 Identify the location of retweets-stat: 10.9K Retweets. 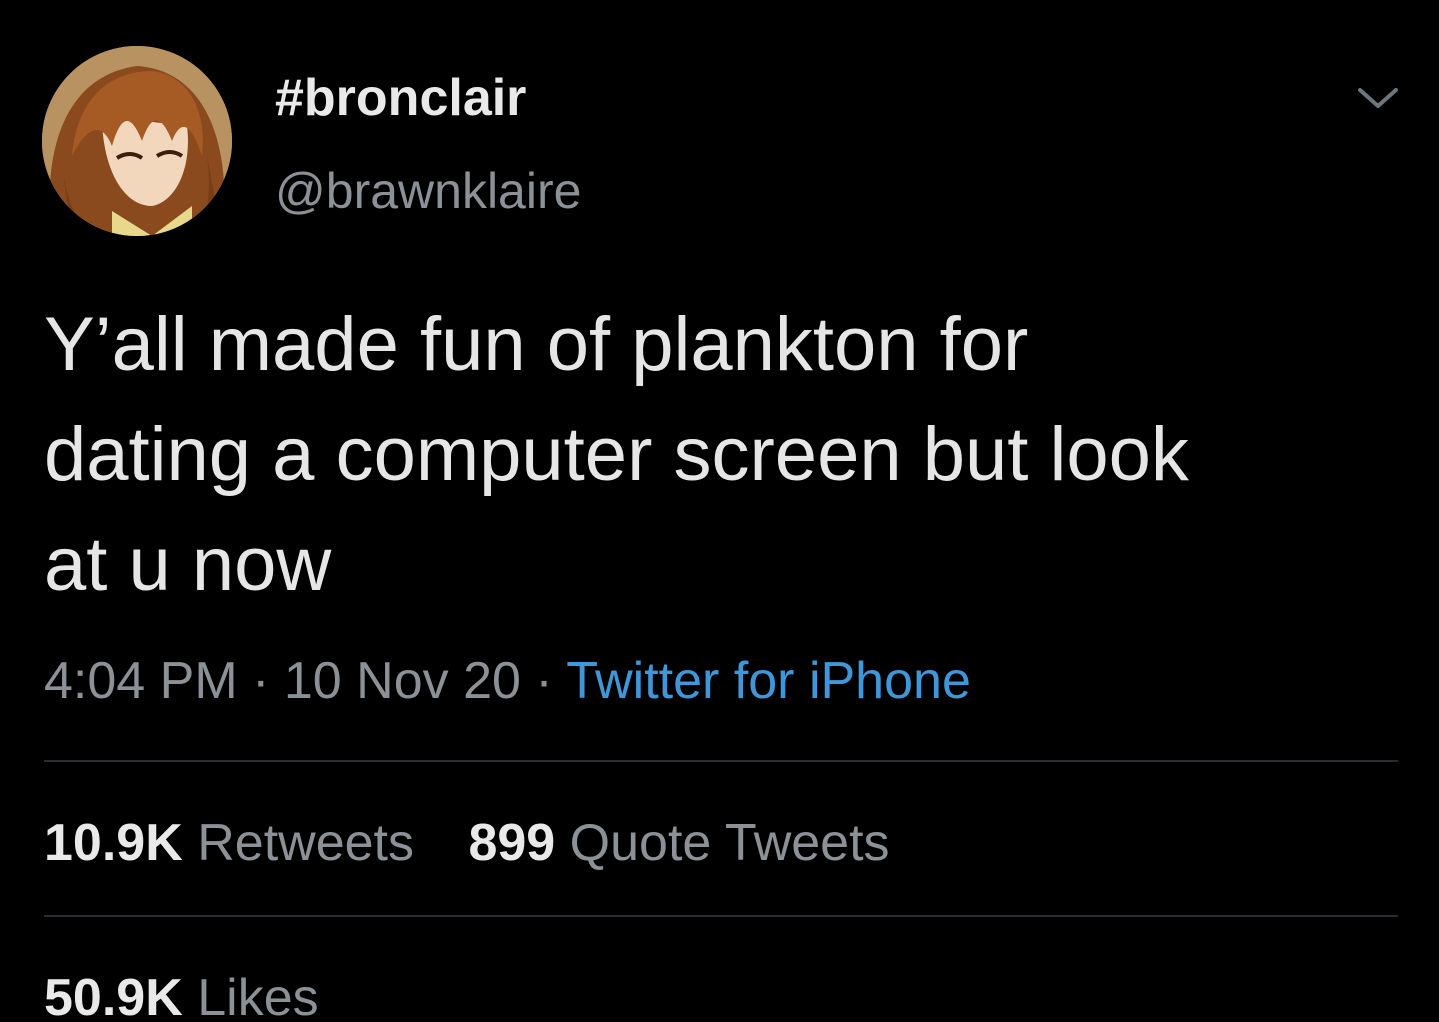
(236, 843).